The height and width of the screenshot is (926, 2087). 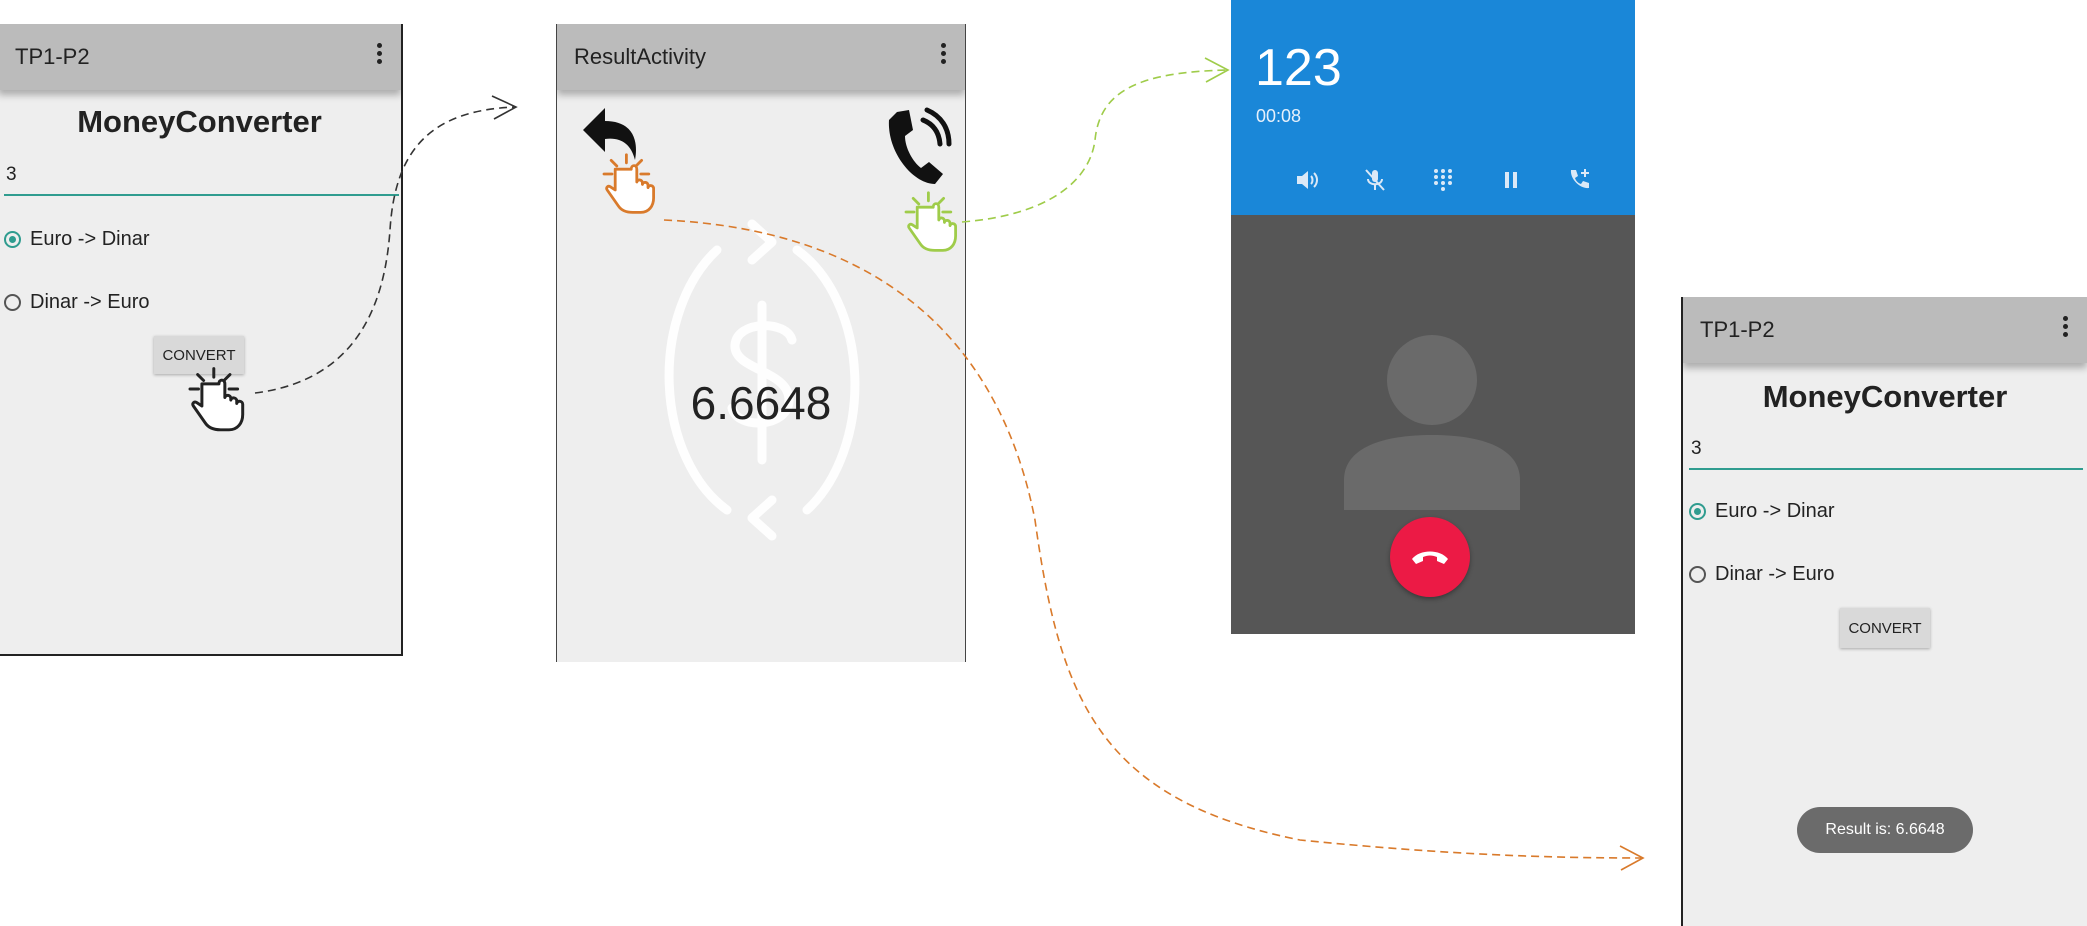 What do you see at coordinates (1095, 140) in the screenshot?
I see `call-flow-arrow` at bounding box center [1095, 140].